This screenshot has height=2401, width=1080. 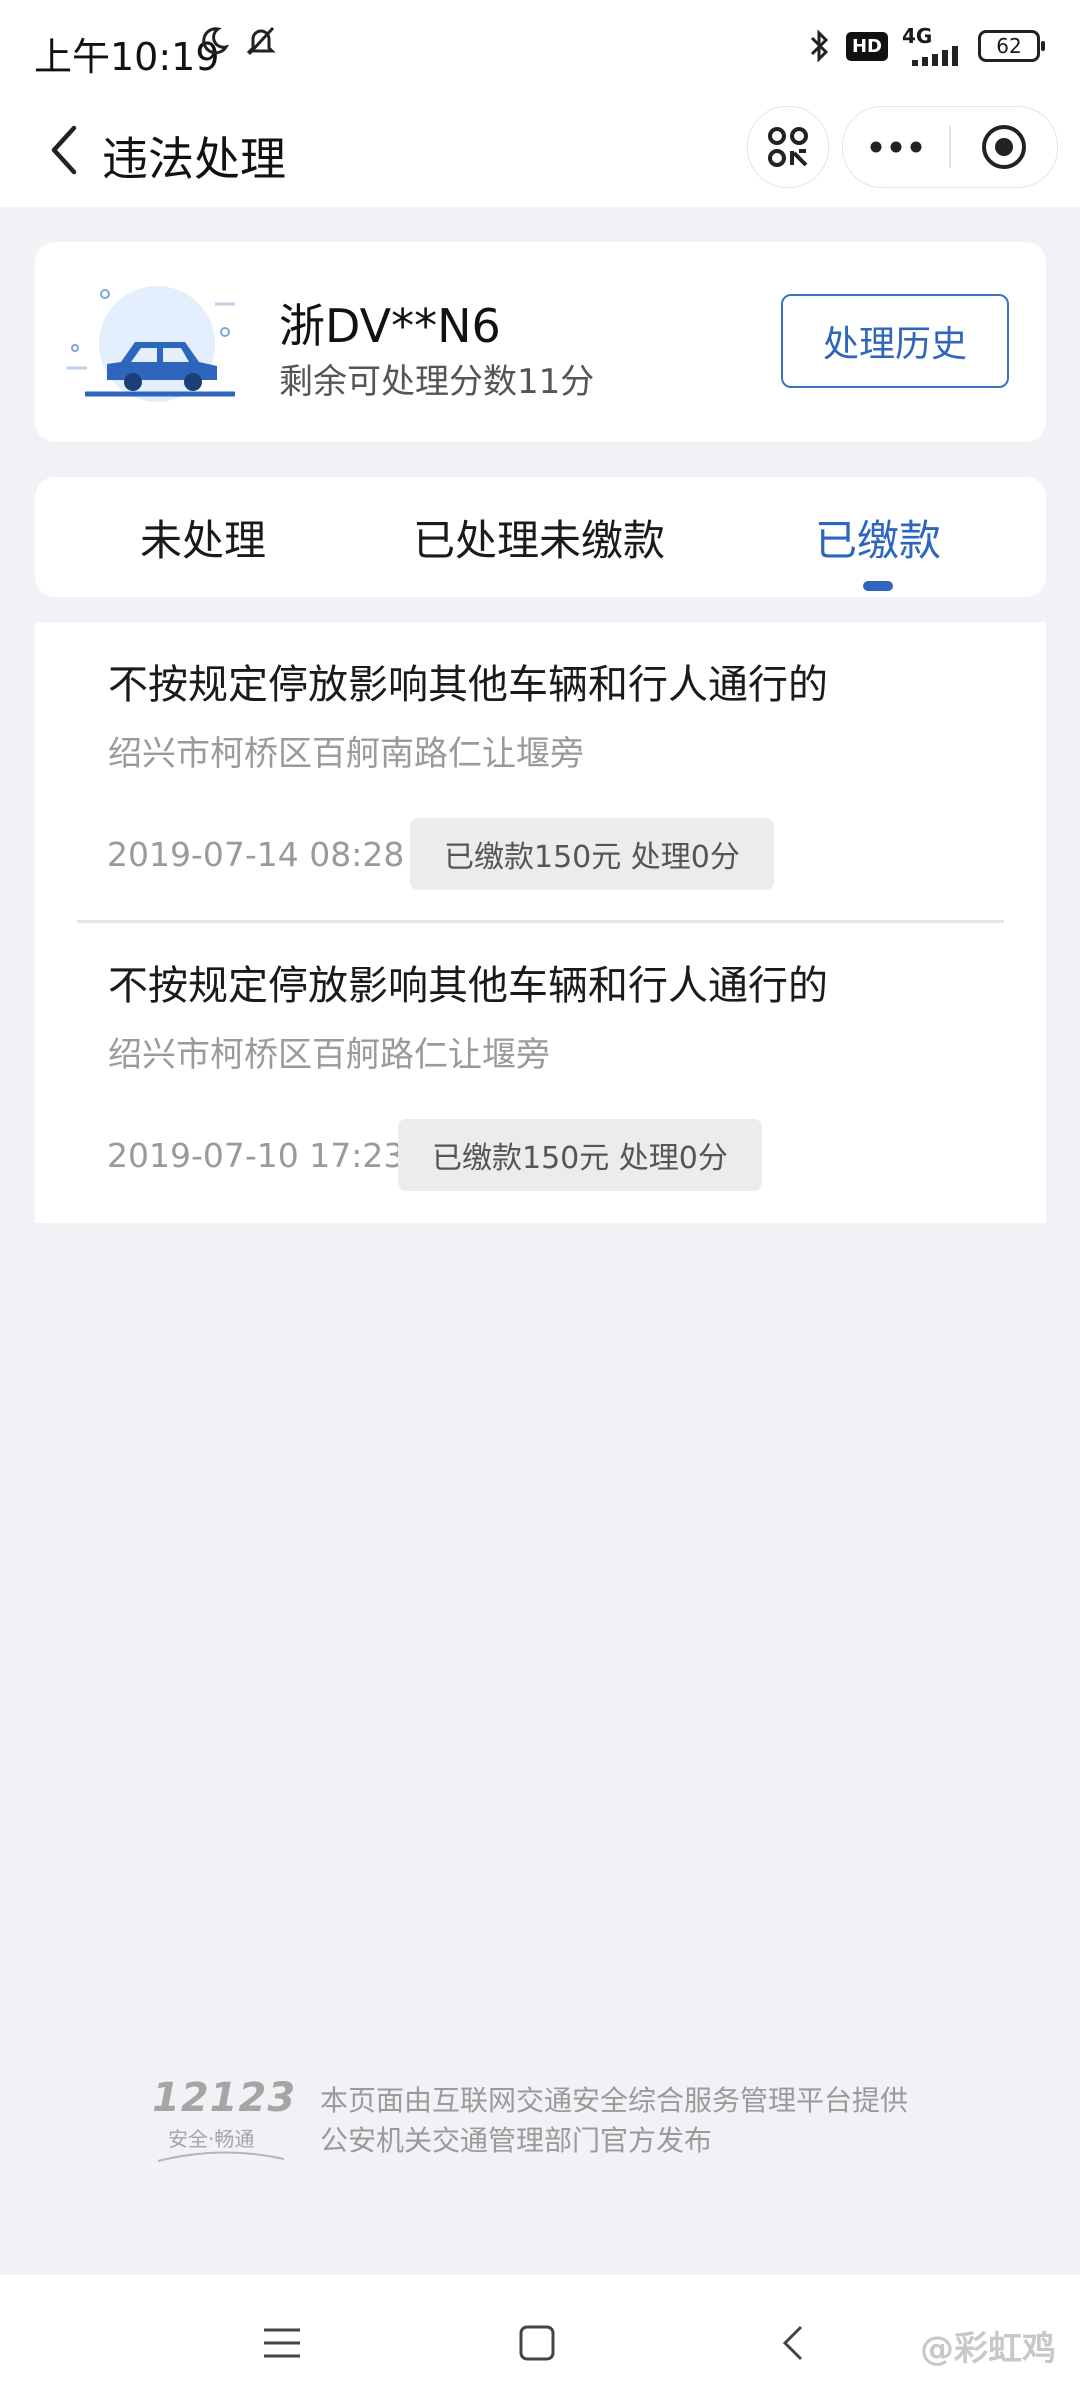 I want to click on system-nav-bar: @彩虹鸡, so click(x=540, y=2338).